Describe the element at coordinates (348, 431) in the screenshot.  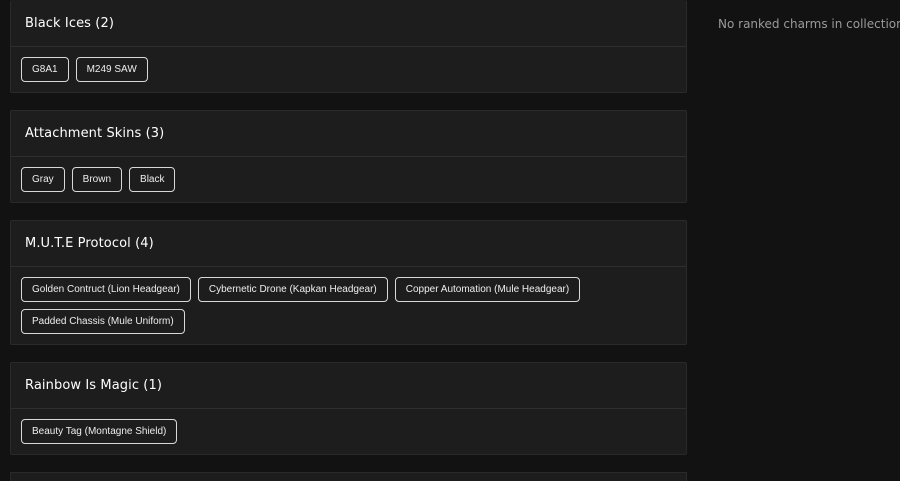
I see `collection-items: Beauty Tag (Montagne Shield)` at that location.